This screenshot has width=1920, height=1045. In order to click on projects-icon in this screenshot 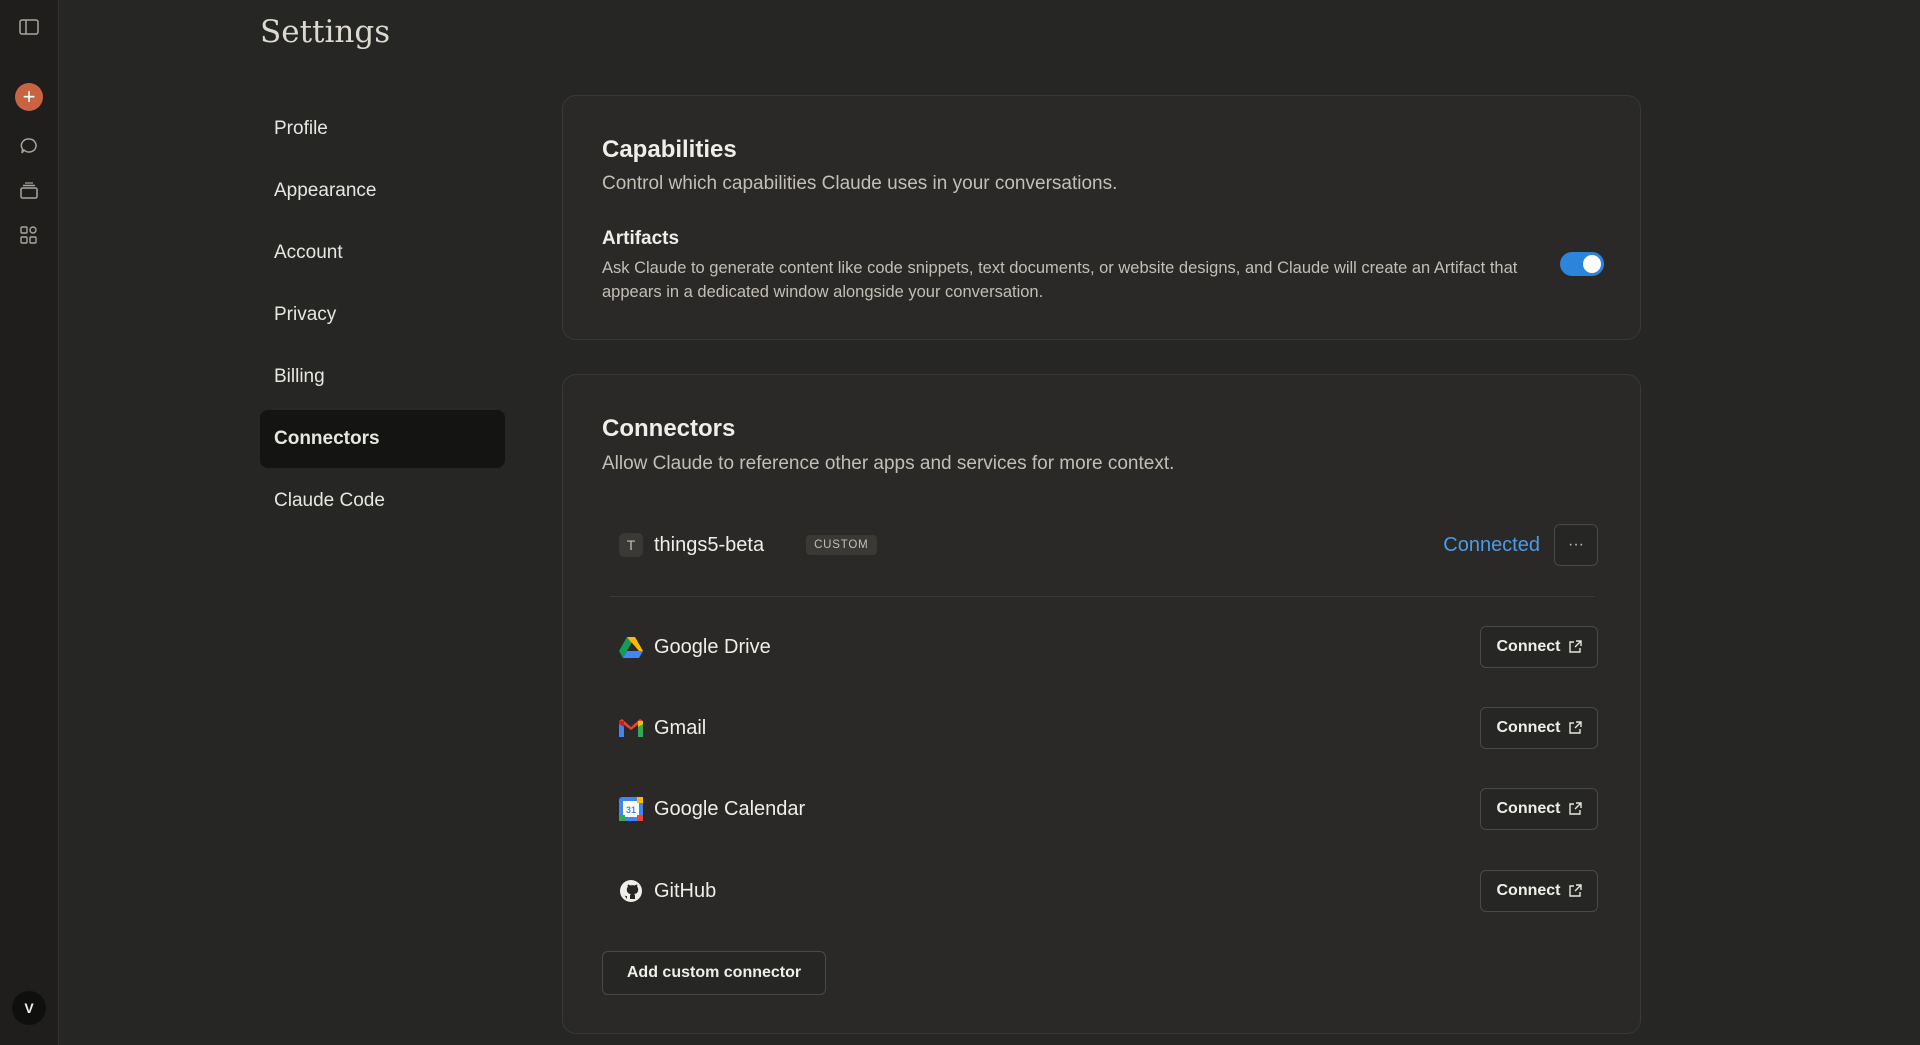, I will do `click(29, 191)`.